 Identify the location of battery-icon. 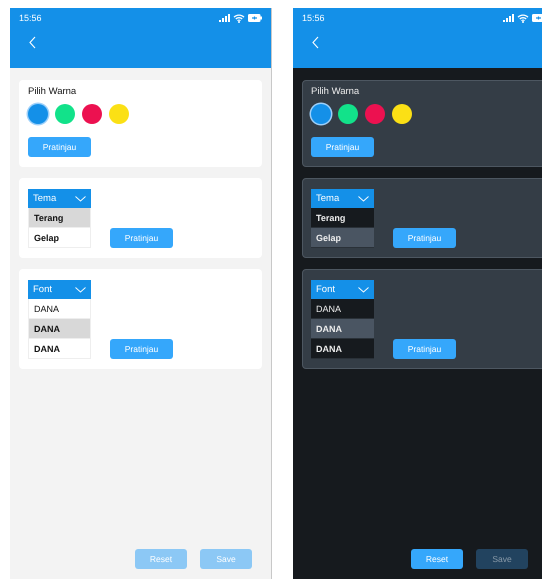
(255, 18).